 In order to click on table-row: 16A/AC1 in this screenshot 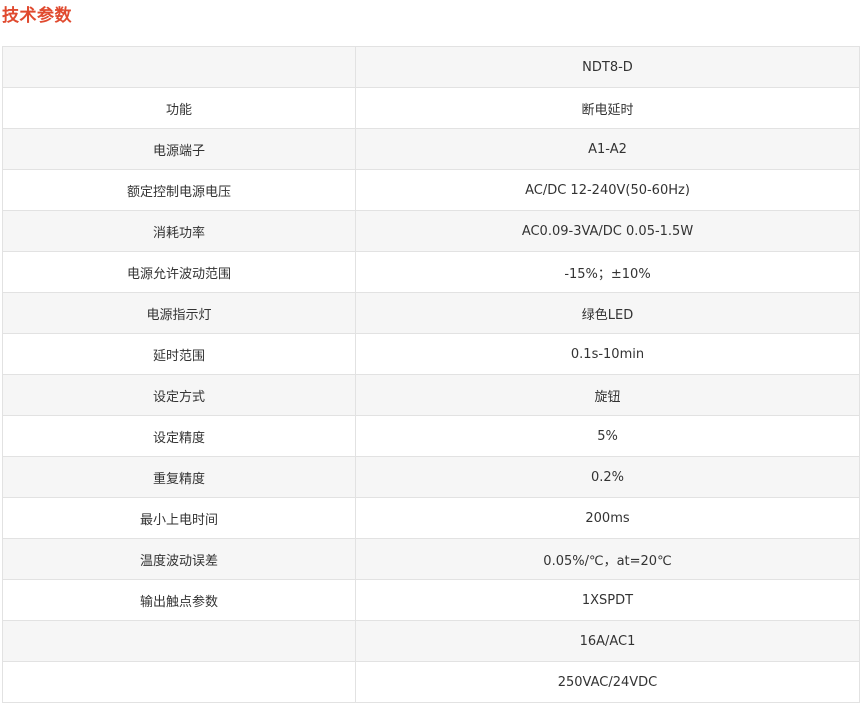, I will do `click(431, 641)`.